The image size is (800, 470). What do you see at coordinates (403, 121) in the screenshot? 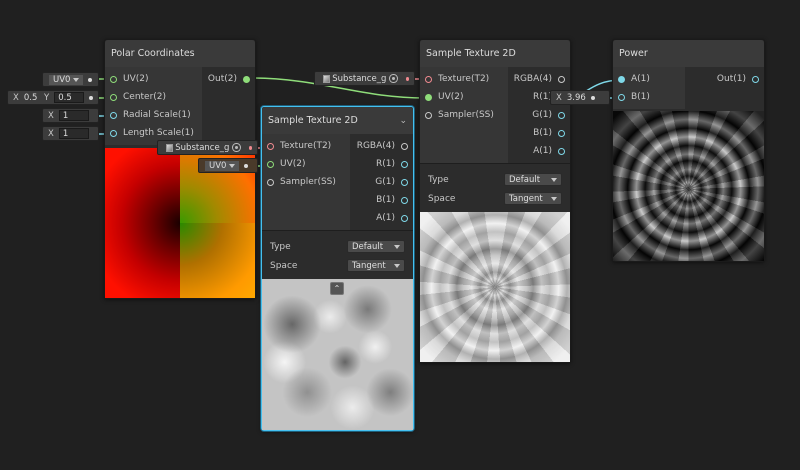
I see `chevron-down-icon: ⌄` at bounding box center [403, 121].